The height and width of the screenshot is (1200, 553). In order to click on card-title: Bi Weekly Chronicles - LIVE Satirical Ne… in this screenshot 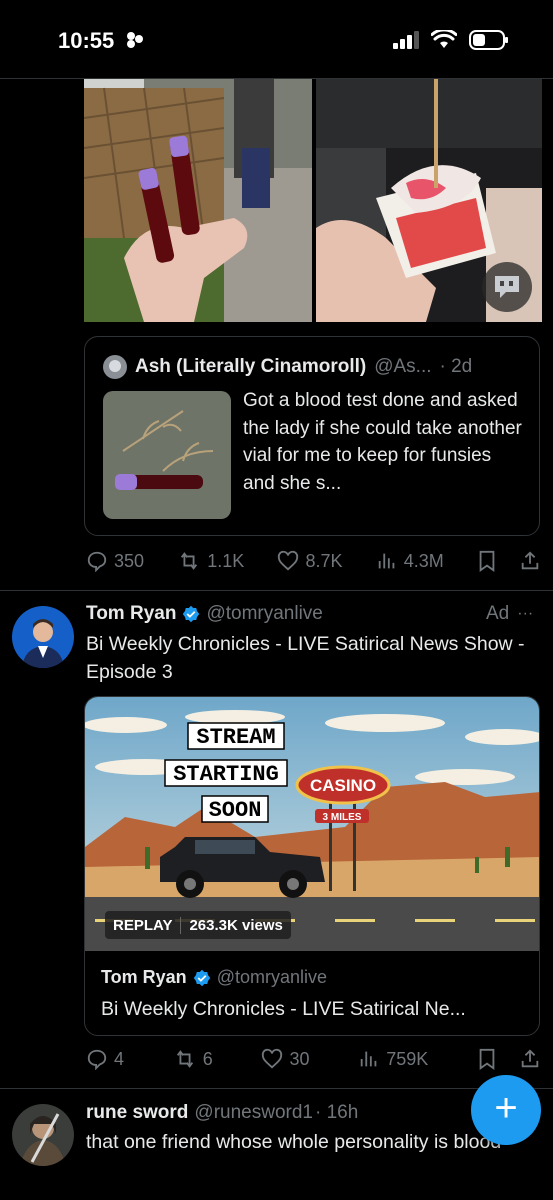, I will do `click(283, 1009)`.